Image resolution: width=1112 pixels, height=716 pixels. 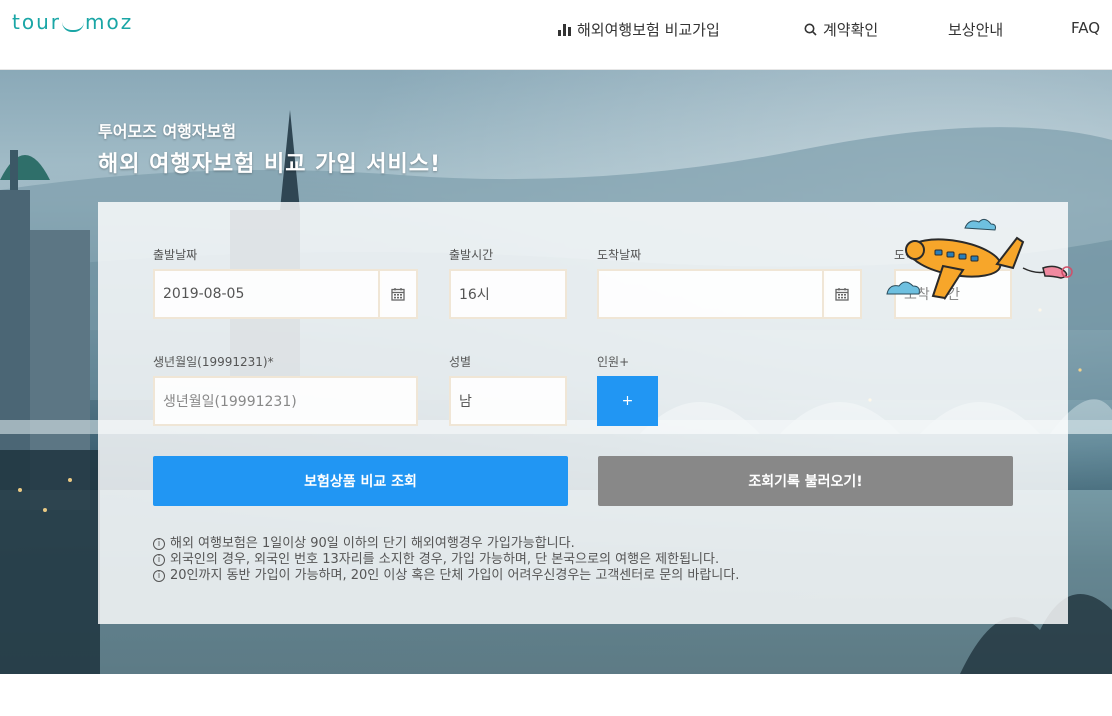 What do you see at coordinates (270, 164) in the screenshot?
I see `hero-title: 해외 여행자보험 비교 가입 서비스!` at bounding box center [270, 164].